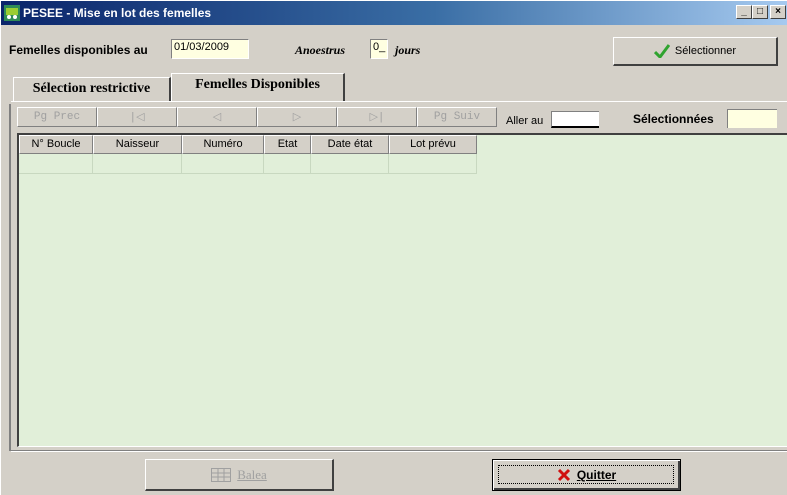  I want to click on close-button: ×, so click(778, 12).